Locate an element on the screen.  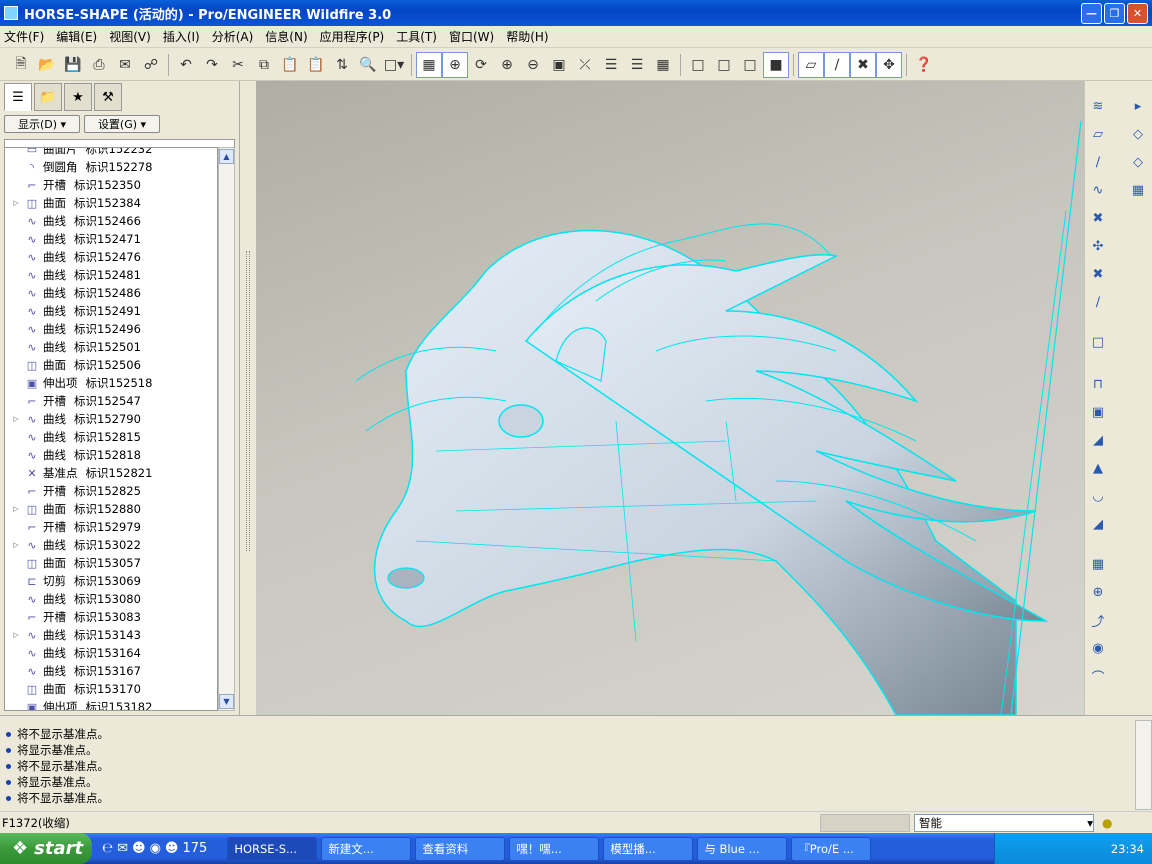
datum-points-icon: ✖ is located at coordinates (863, 64).